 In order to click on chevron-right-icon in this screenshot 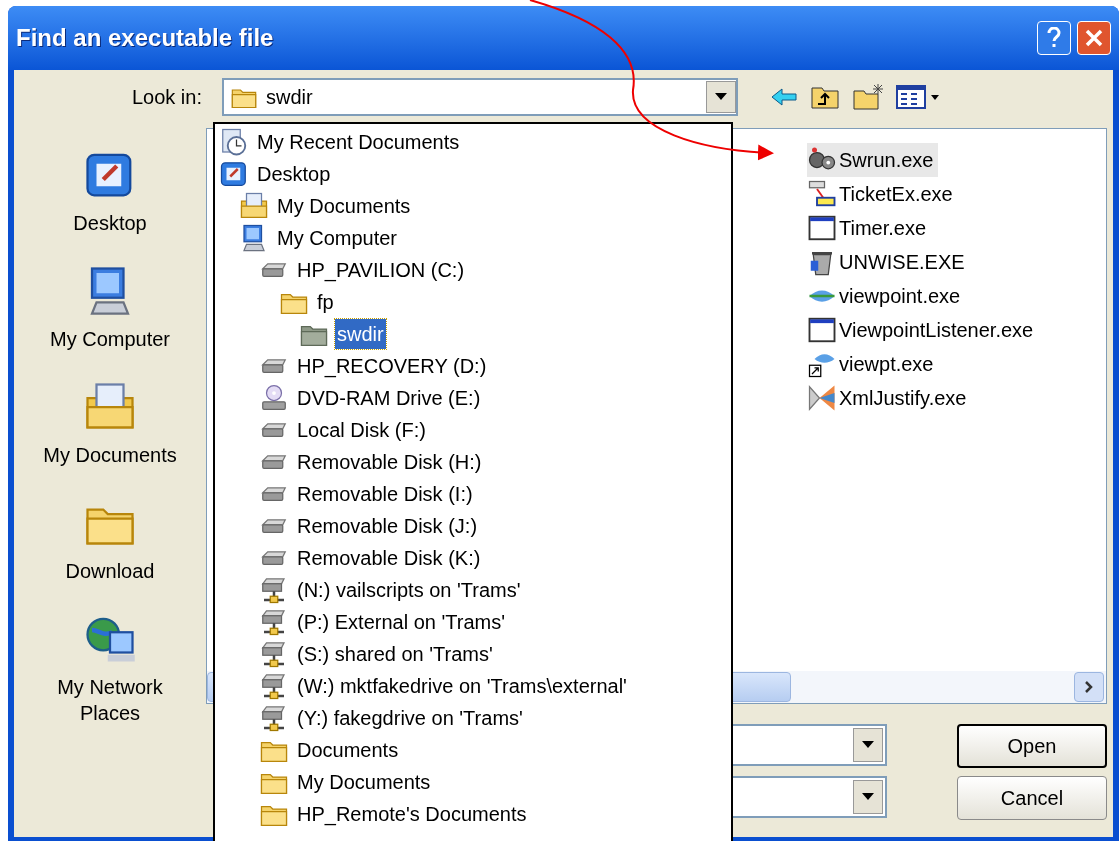, I will do `click(1089, 687)`.